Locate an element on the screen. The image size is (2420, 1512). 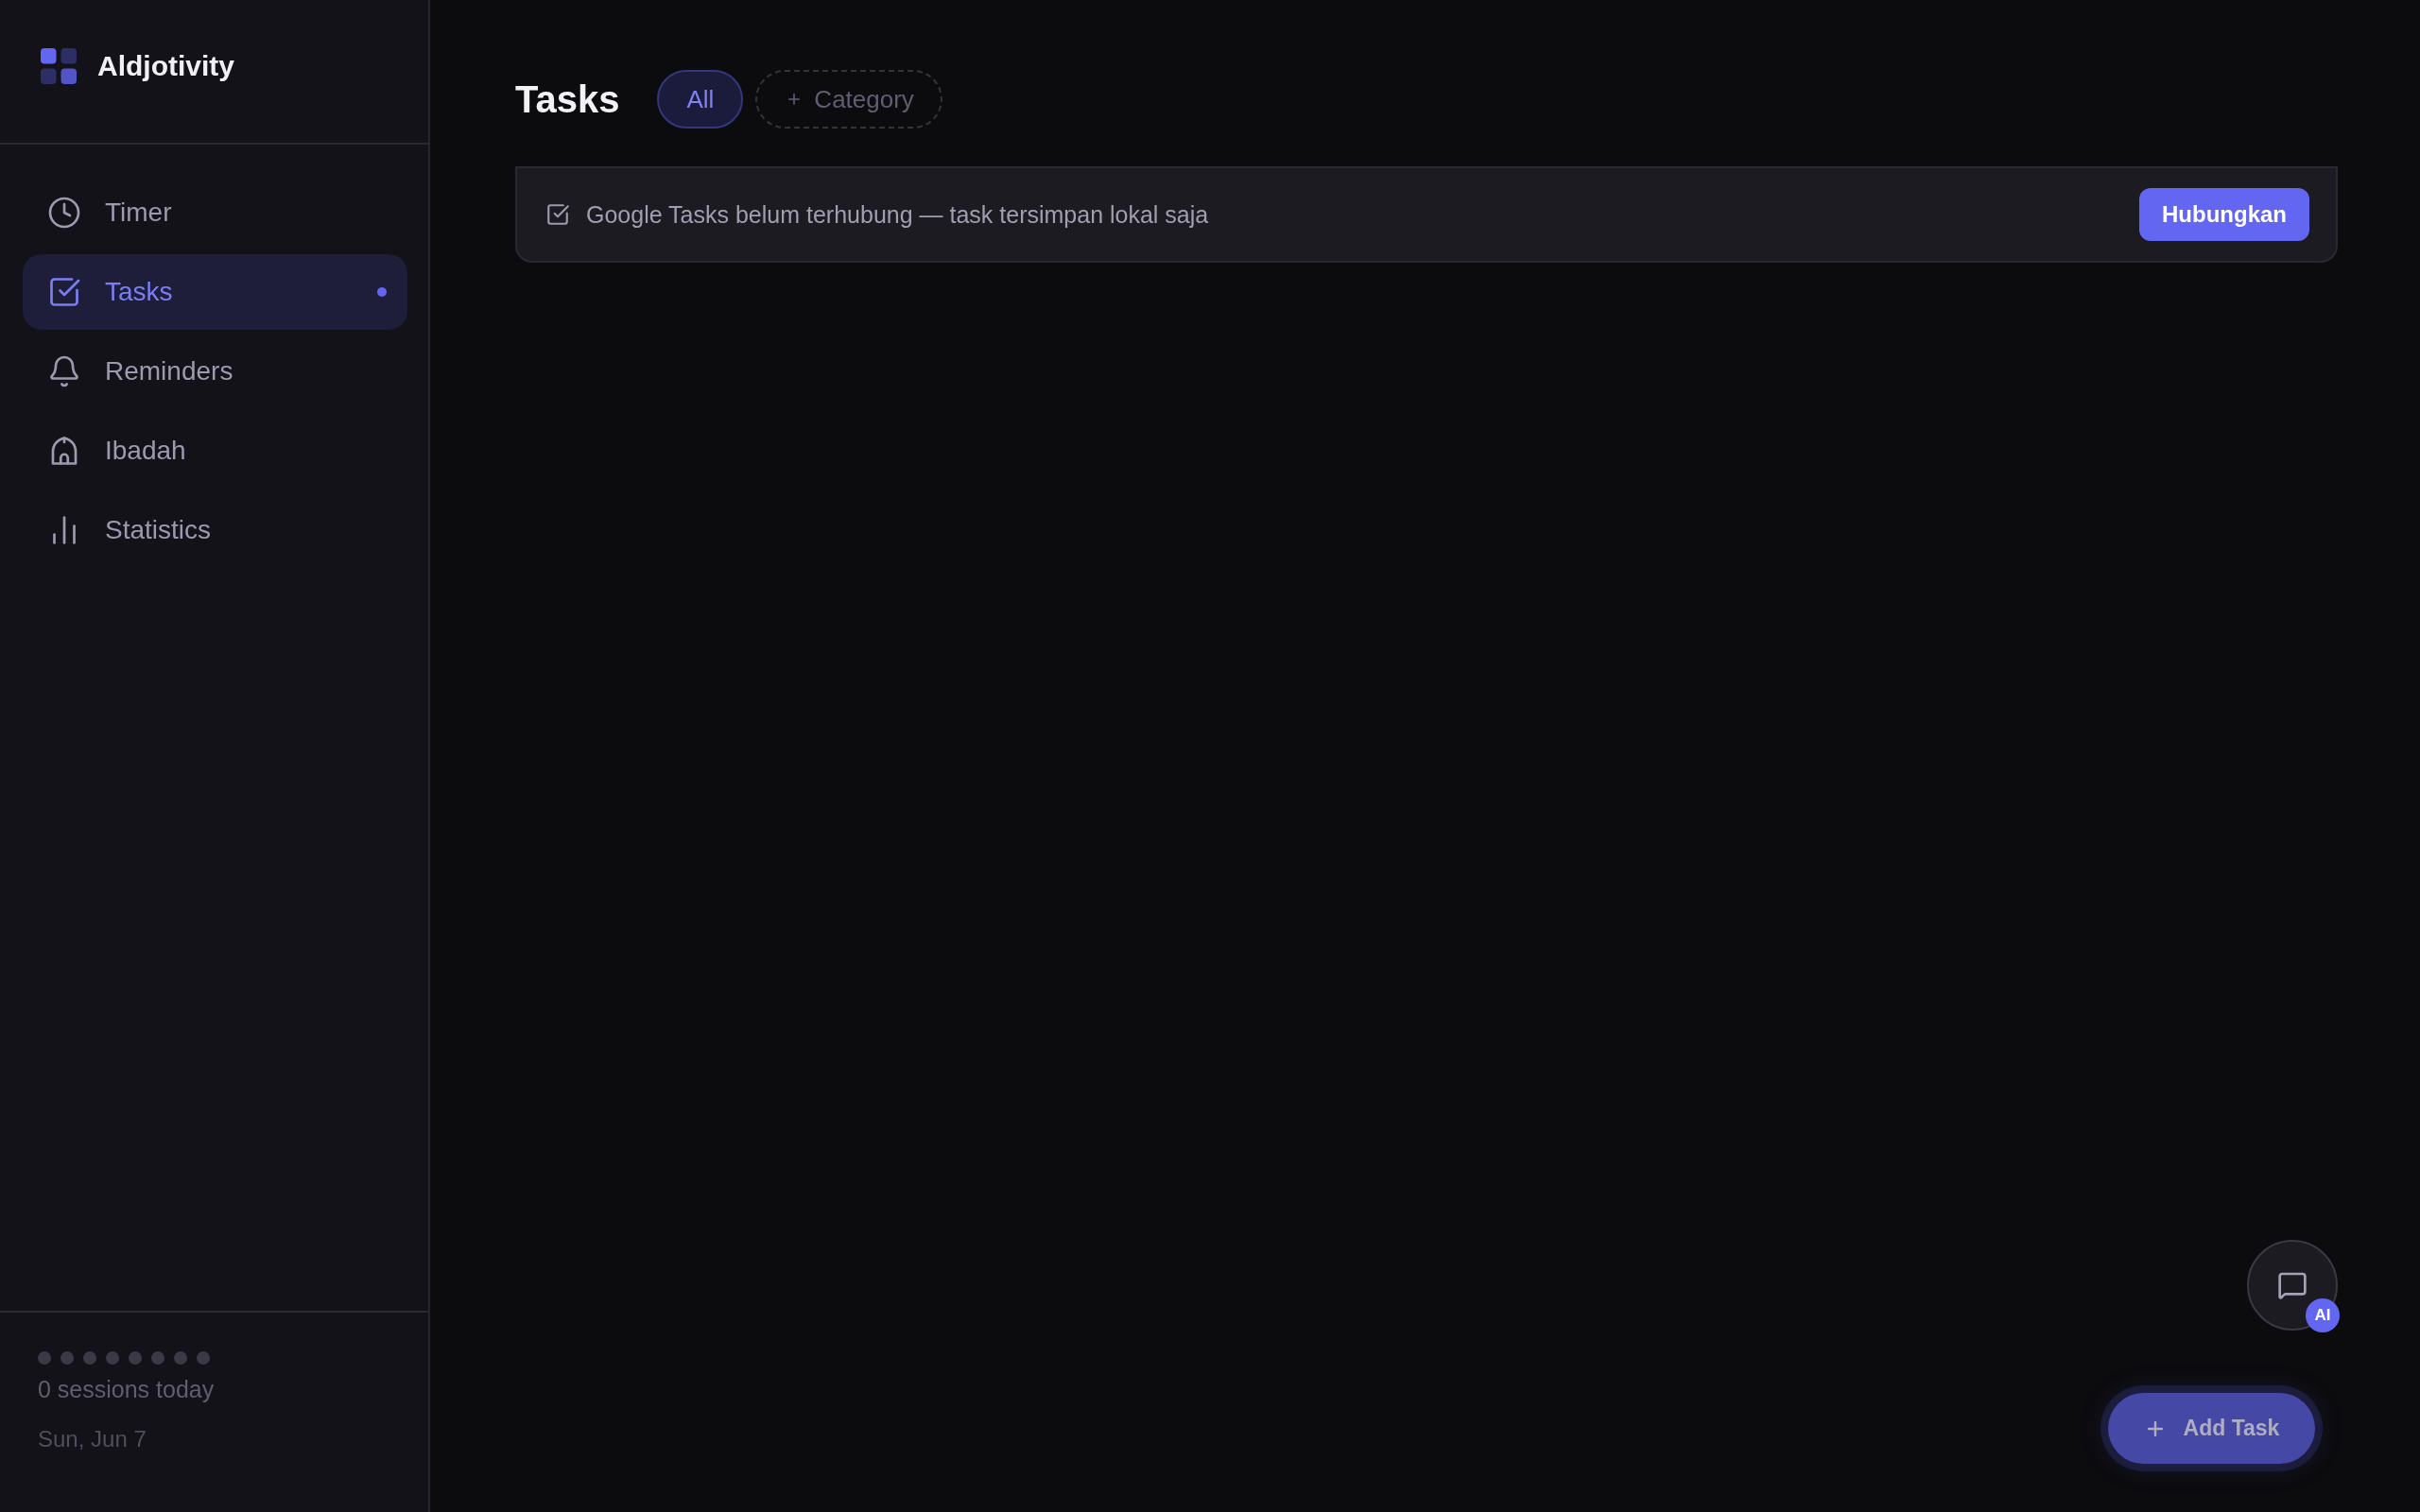
sessions-count: 0 sessions today is located at coordinates (127, 1389).